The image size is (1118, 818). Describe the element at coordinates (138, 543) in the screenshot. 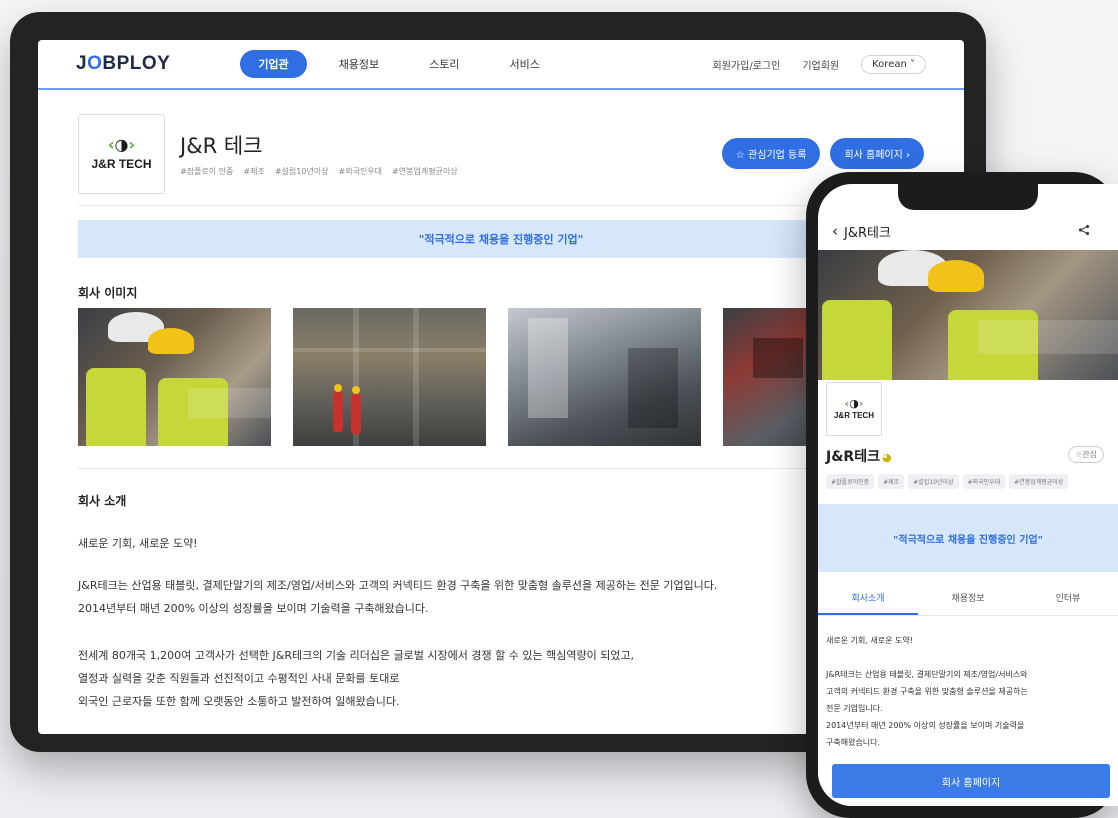

I see `intro-text-line: 새로운 기회, 새로운 도약!` at that location.